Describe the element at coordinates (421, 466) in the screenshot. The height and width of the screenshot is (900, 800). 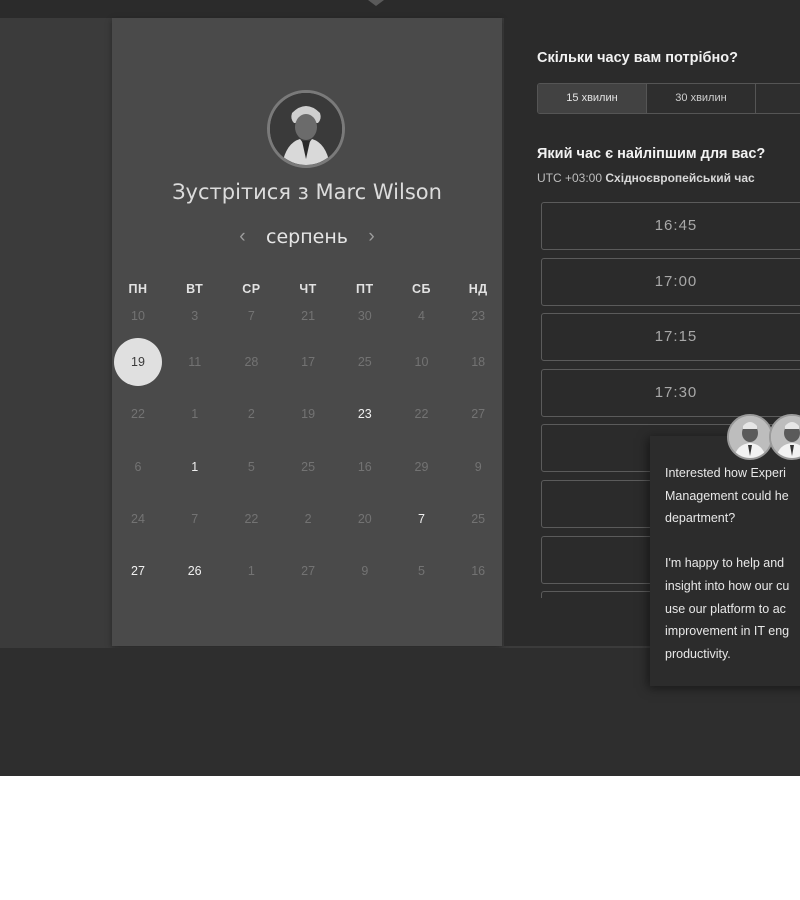
I see `calendar-day: 29` at that location.